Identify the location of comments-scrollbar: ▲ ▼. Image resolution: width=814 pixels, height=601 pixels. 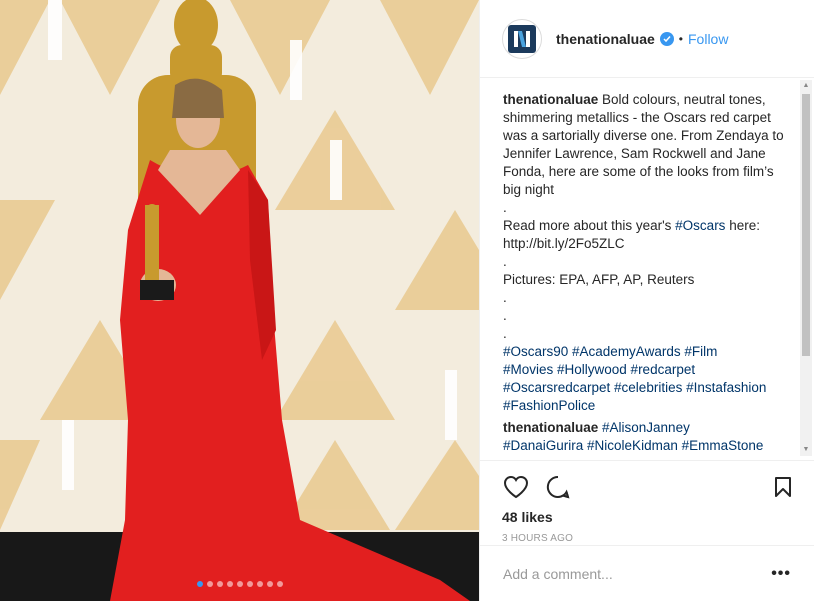
(806, 268).